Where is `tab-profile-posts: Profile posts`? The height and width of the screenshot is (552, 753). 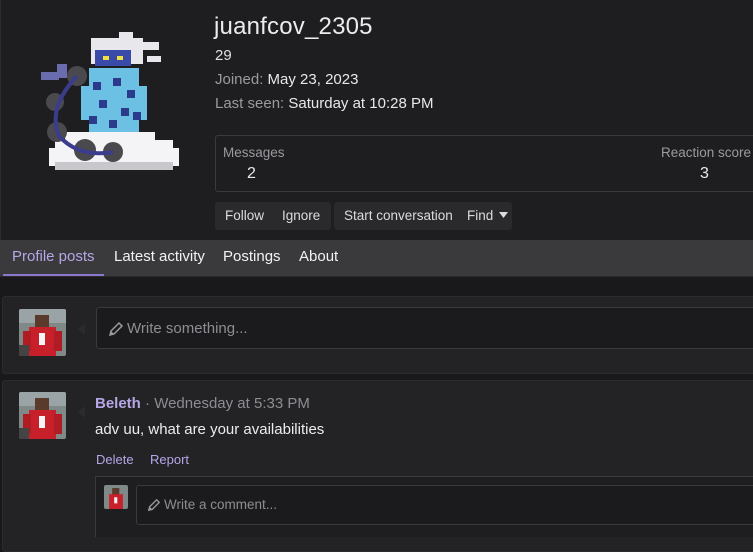 tab-profile-posts: Profile posts is located at coordinates (53, 258).